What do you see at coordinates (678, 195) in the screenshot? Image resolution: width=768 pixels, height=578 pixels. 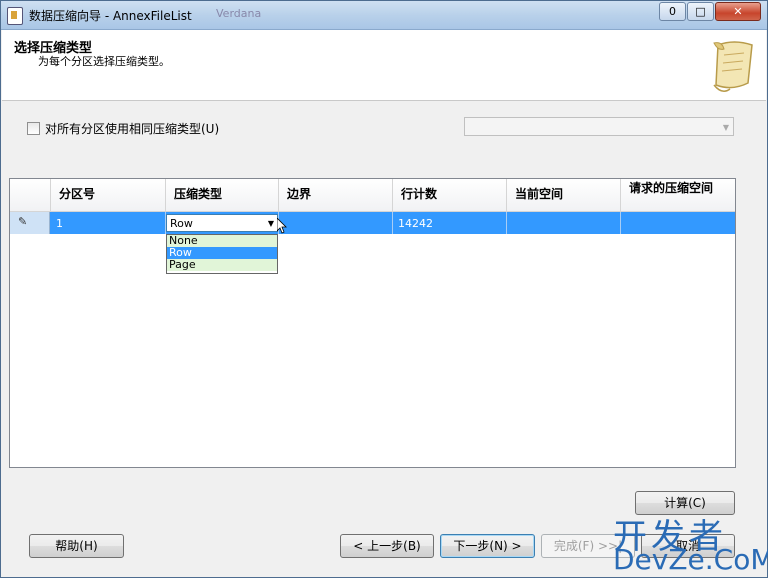 I see `col-requested-space: 请求的压缩空间` at bounding box center [678, 195].